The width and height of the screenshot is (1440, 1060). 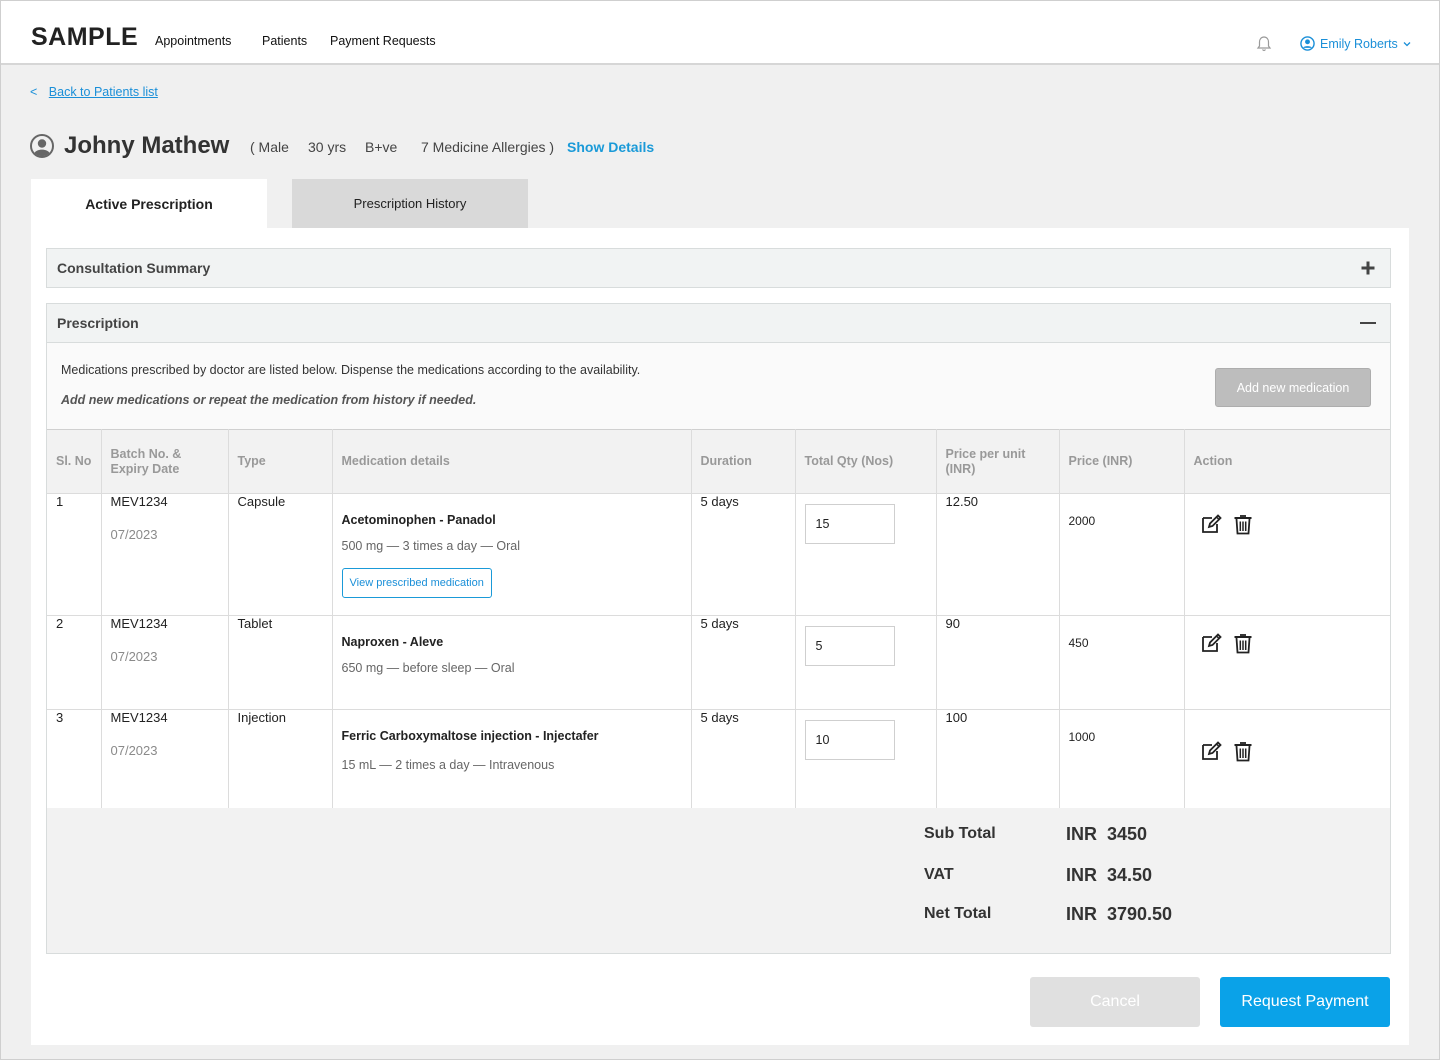 I want to click on patient-age: 30 yrs, so click(x=327, y=147).